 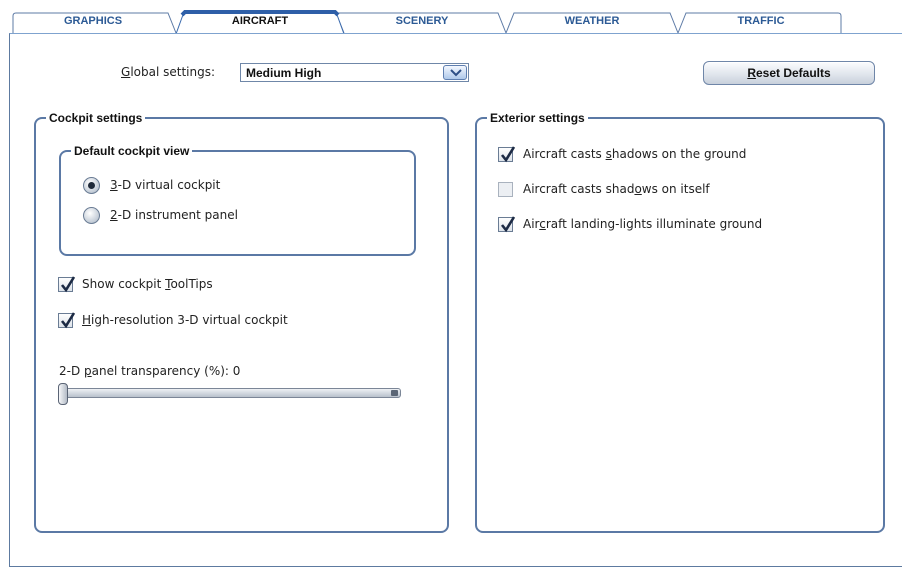 What do you see at coordinates (789, 73) in the screenshot?
I see `reset-defaults-button: Reset Defaults` at bounding box center [789, 73].